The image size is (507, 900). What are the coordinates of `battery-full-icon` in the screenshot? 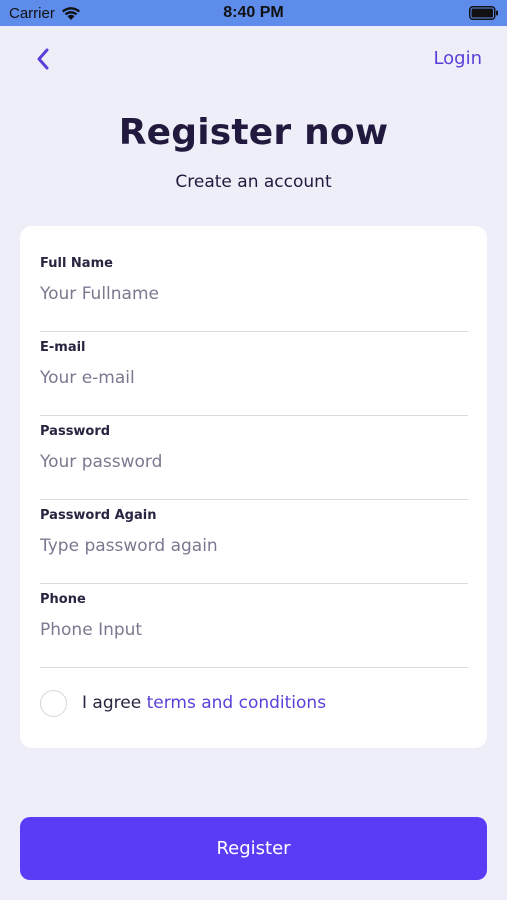 It's located at (483, 13).